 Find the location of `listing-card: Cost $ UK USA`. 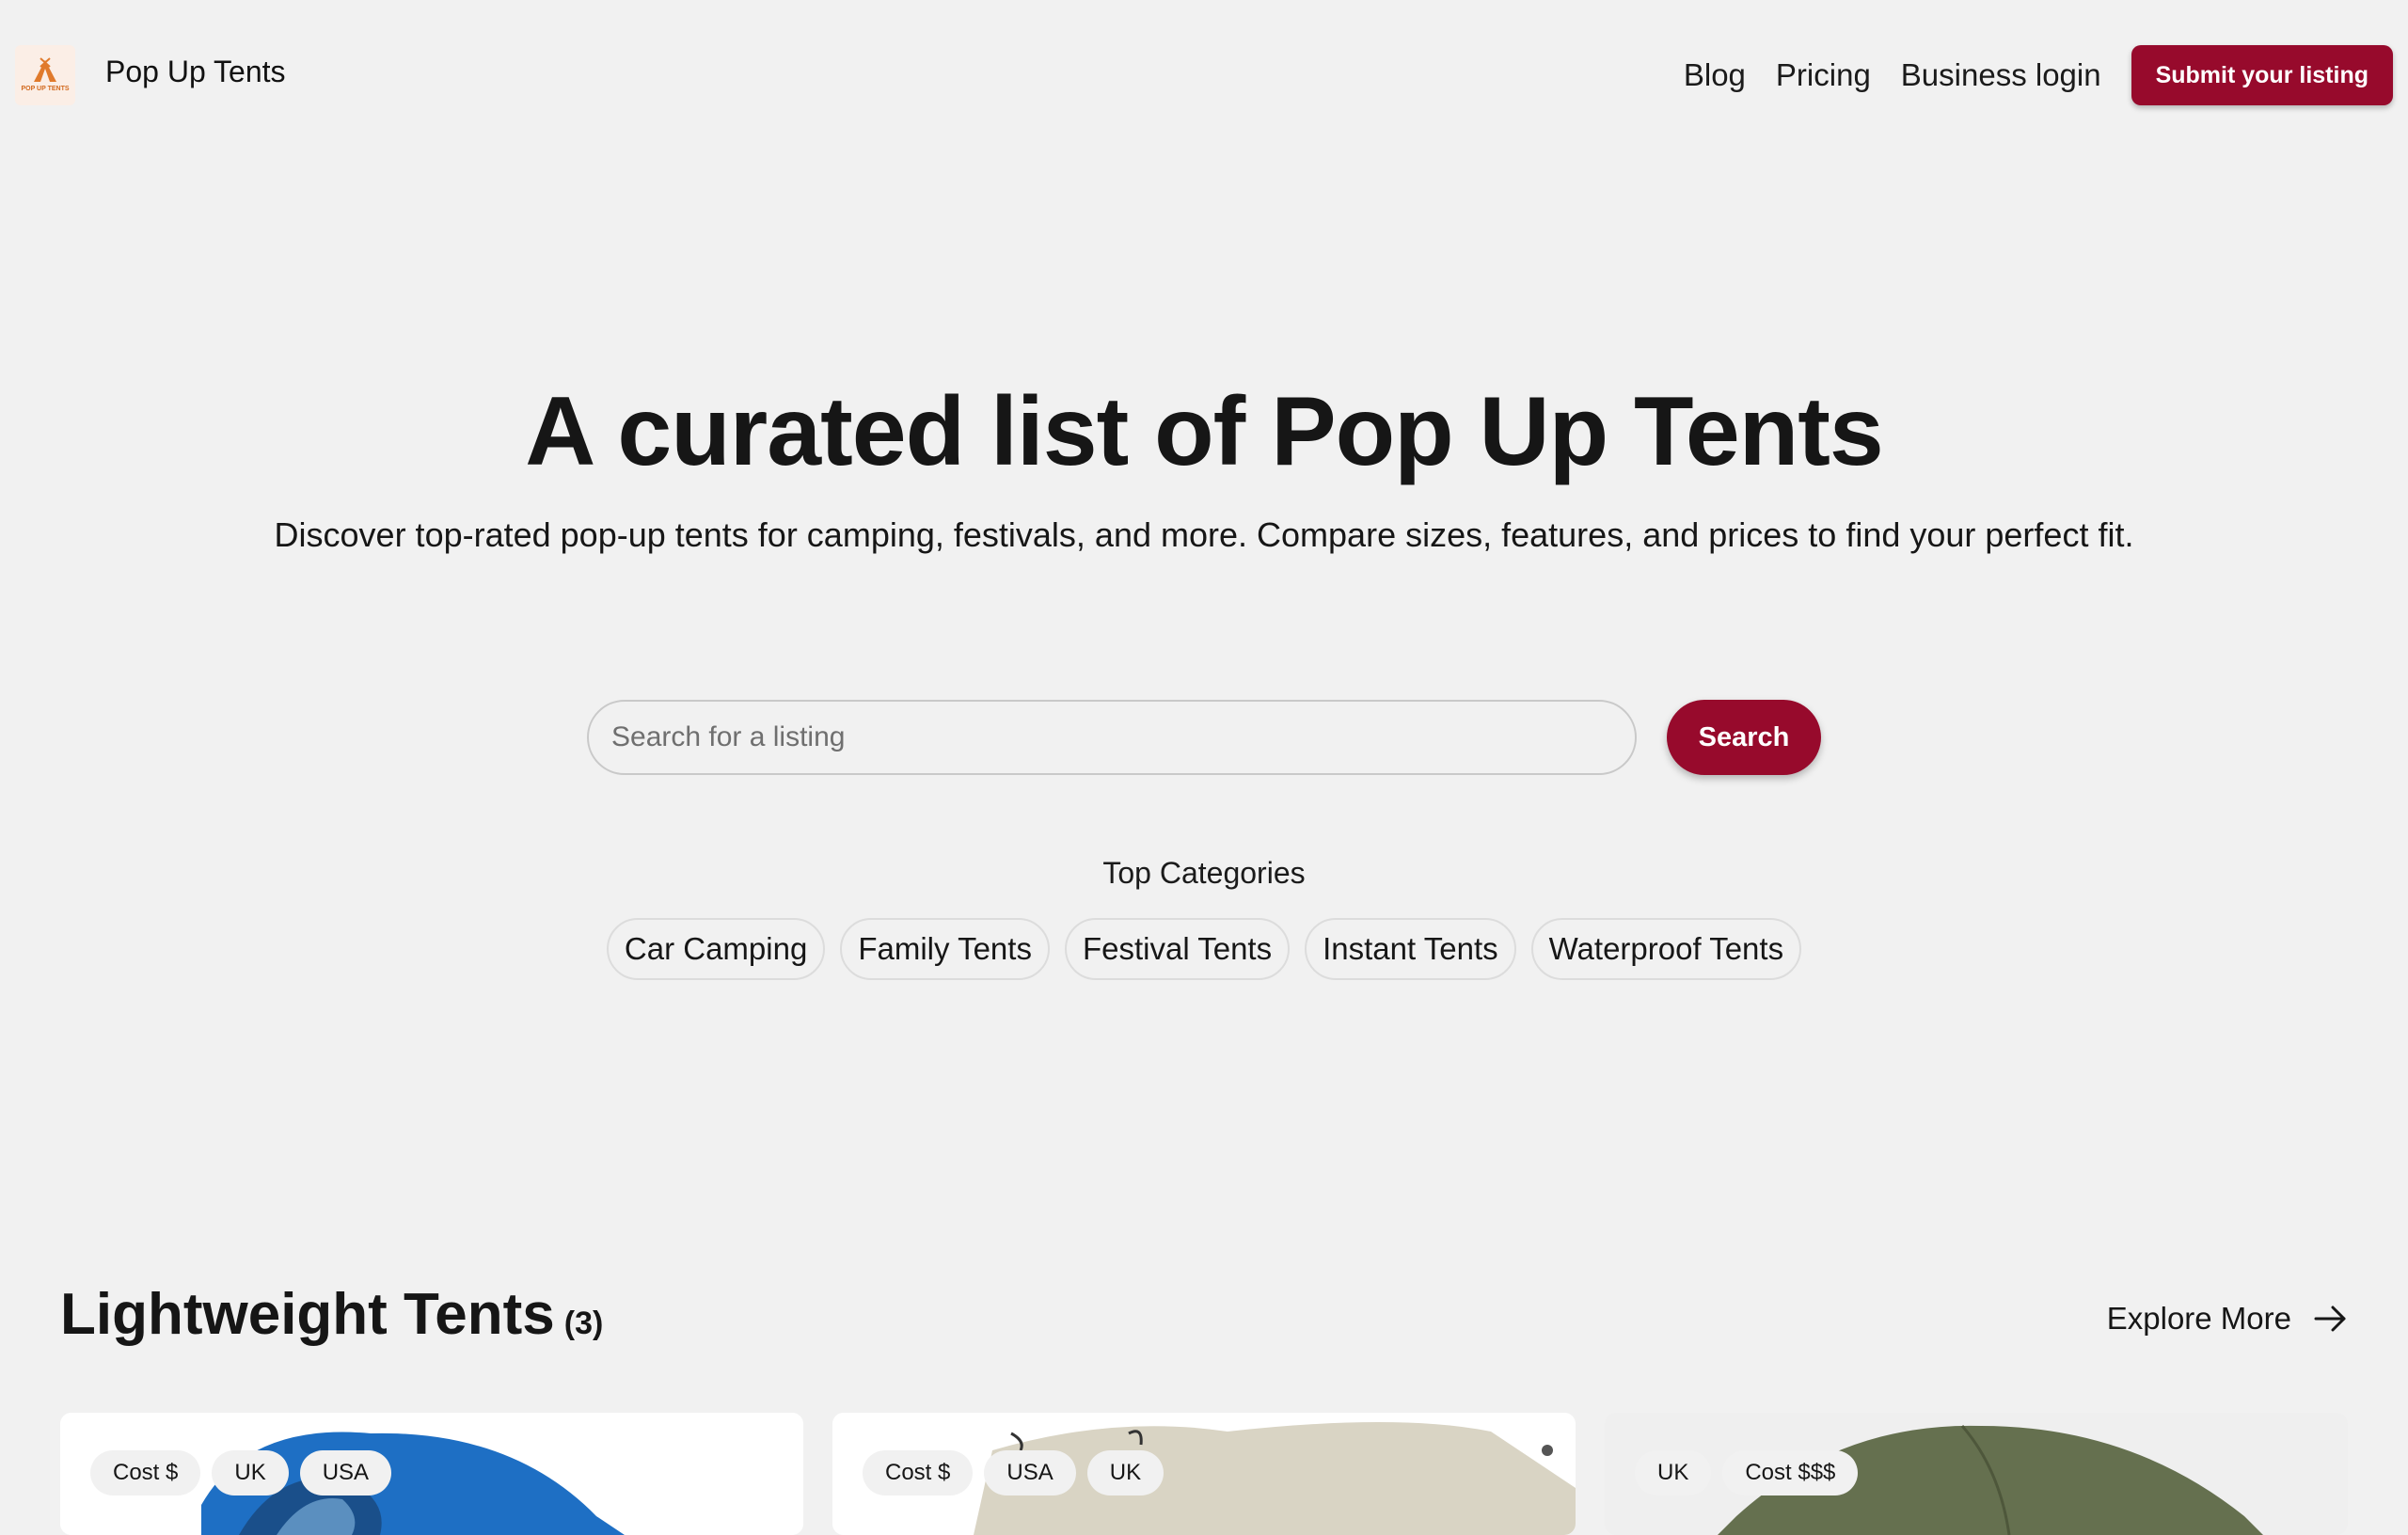

listing-card: Cost $ UK USA is located at coordinates (432, 1474).